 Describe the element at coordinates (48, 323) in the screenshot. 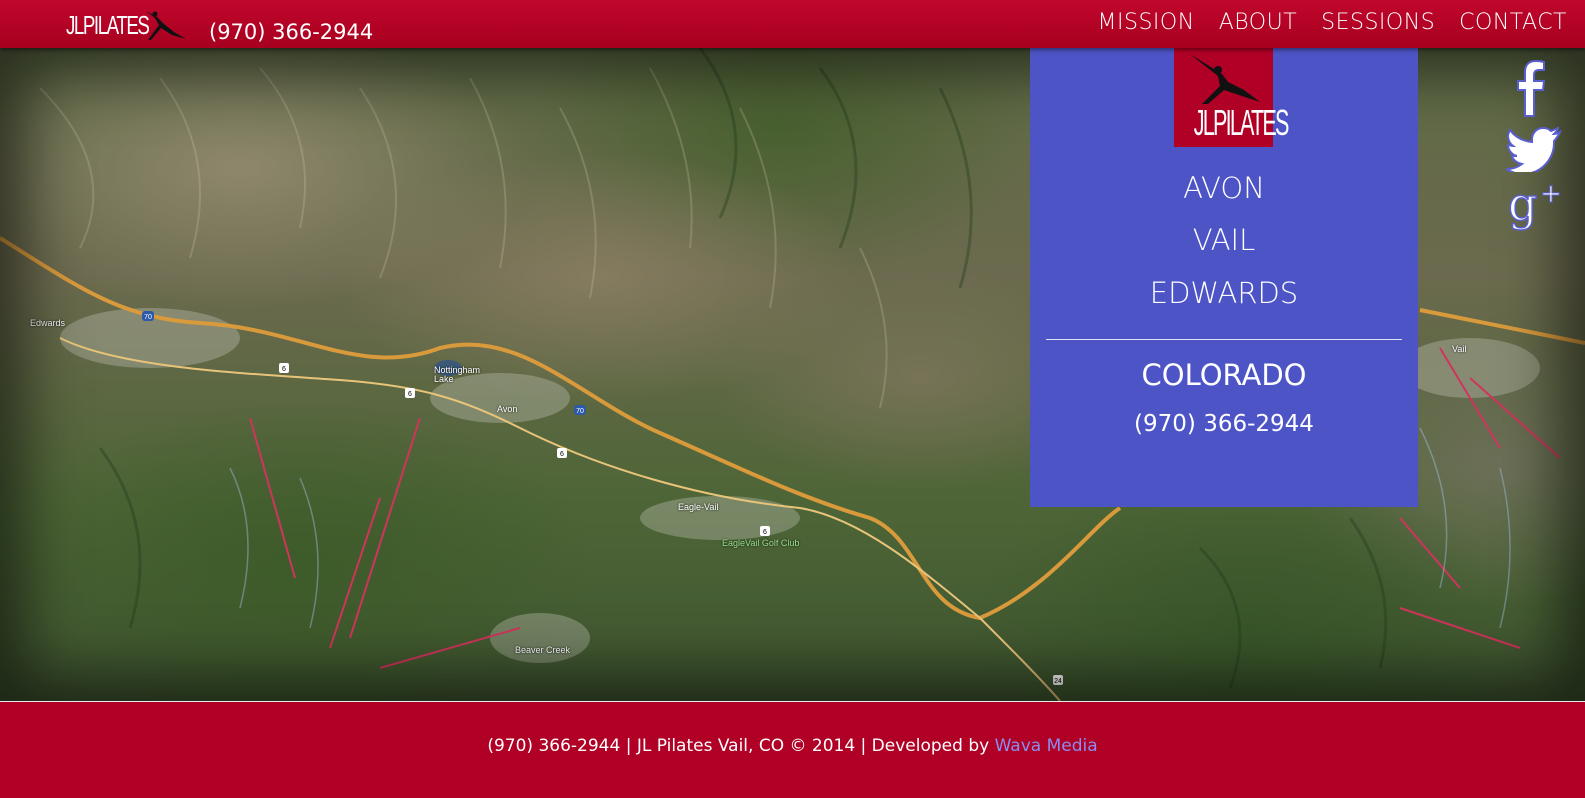

I see `map-label-edwards: Edwards` at that location.